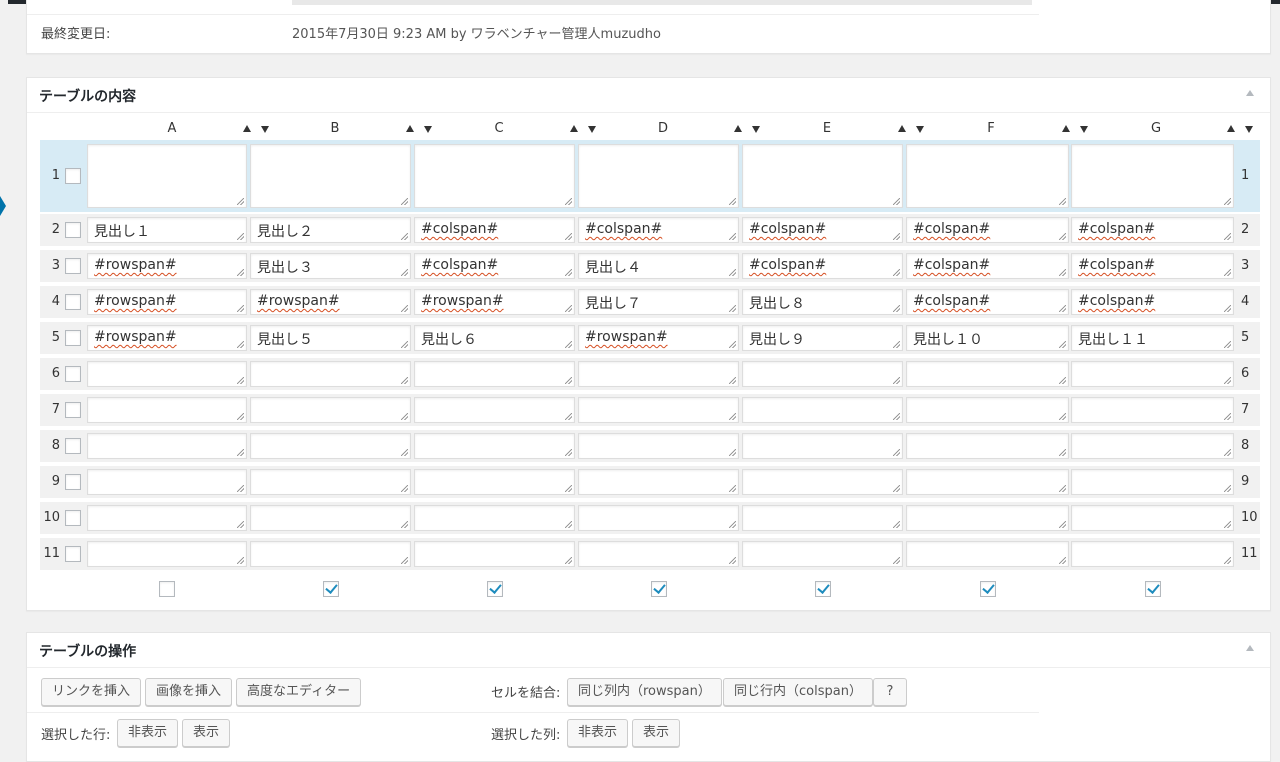 This screenshot has width=1280, height=762. I want to click on table-operations-header: テーブルの操作, so click(648, 650).